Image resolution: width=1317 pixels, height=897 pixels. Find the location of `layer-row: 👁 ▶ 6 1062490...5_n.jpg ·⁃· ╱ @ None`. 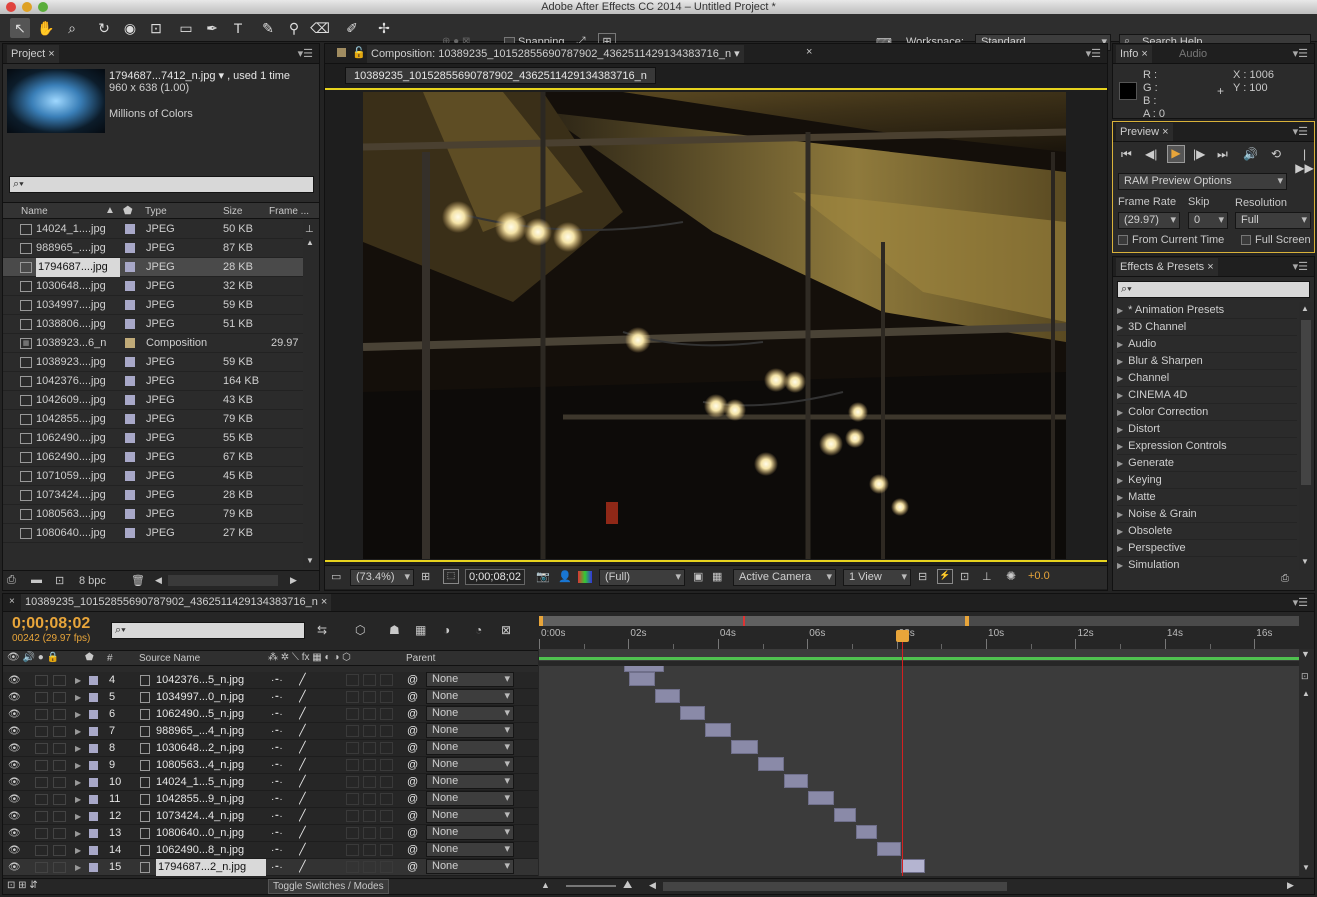

layer-row: 👁 ▶ 6 1062490...5_n.jpg ·⁃· ╱ @ None is located at coordinates (270, 714).